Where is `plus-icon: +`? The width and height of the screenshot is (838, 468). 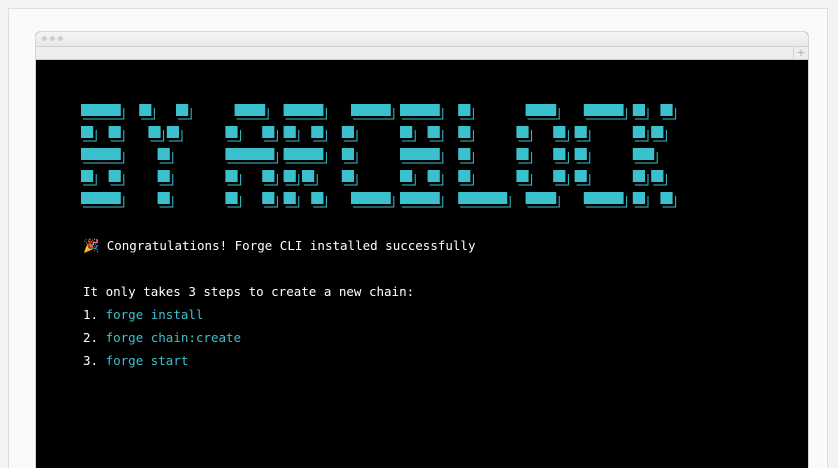
plus-icon: + is located at coordinates (800, 53).